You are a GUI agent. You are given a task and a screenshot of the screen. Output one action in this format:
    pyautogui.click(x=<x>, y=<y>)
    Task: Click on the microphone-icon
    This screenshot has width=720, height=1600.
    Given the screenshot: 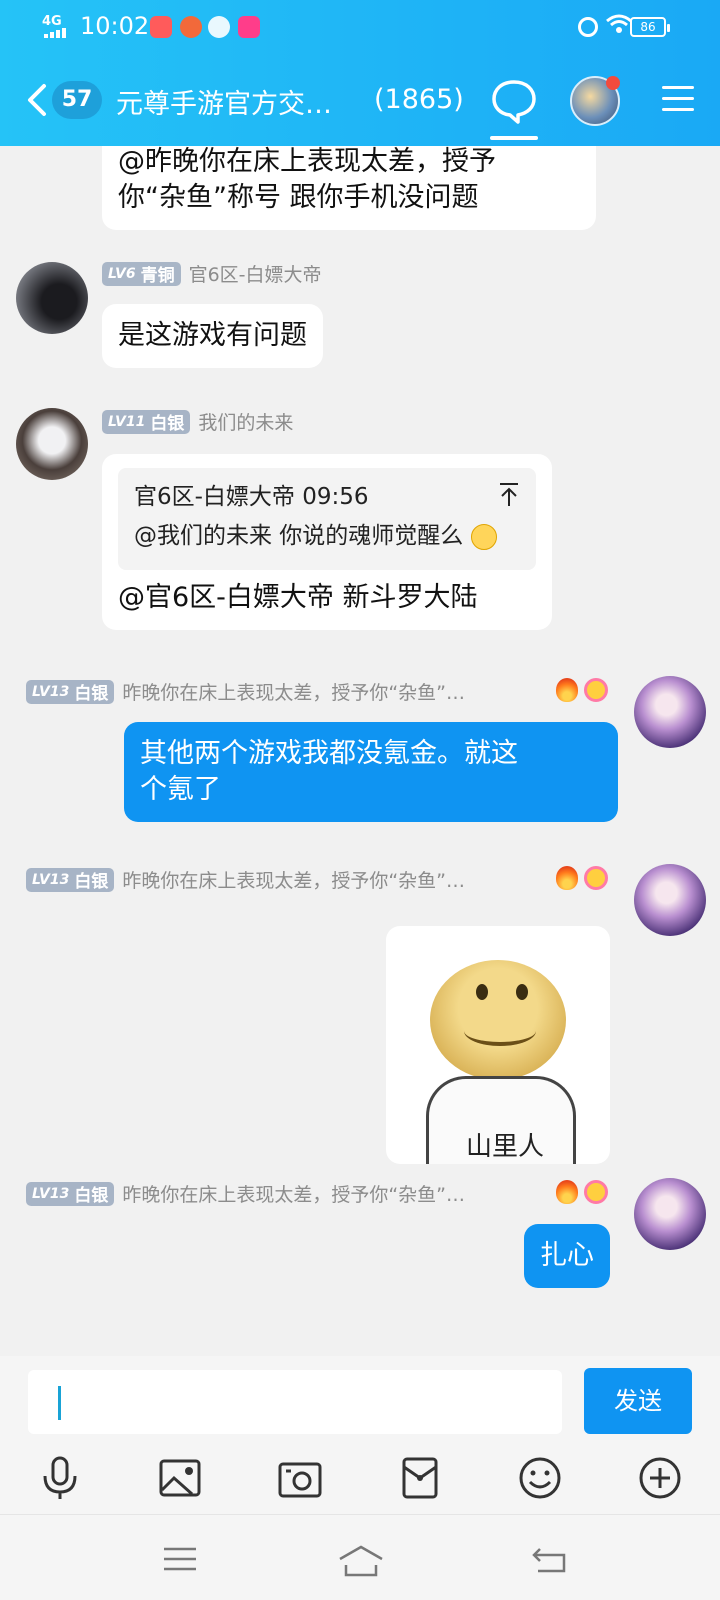 What is the action you would take?
    pyautogui.click(x=60, y=1478)
    